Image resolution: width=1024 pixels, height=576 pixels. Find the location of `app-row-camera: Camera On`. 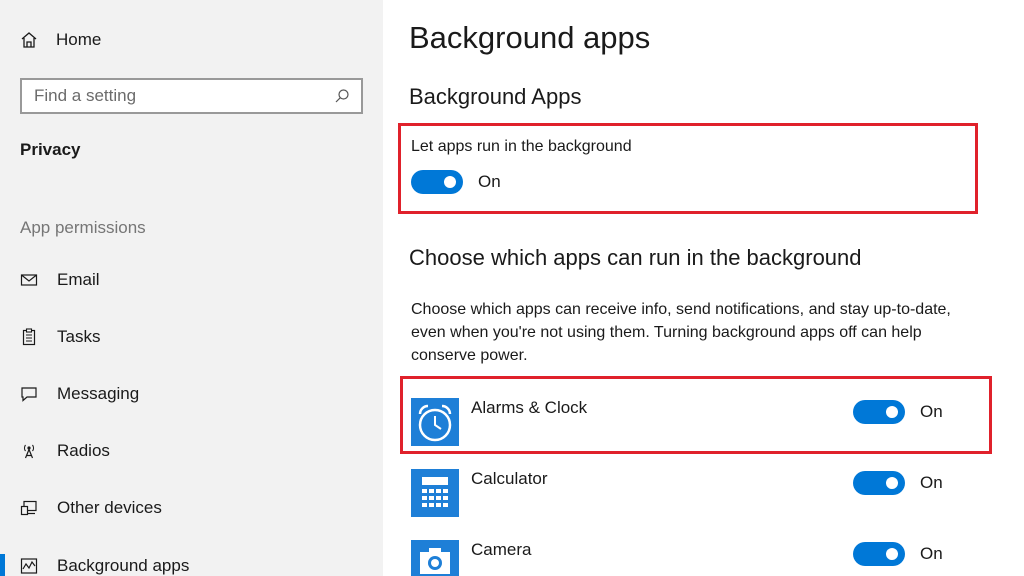

app-row-camera: Camera On is located at coordinates (691, 558).